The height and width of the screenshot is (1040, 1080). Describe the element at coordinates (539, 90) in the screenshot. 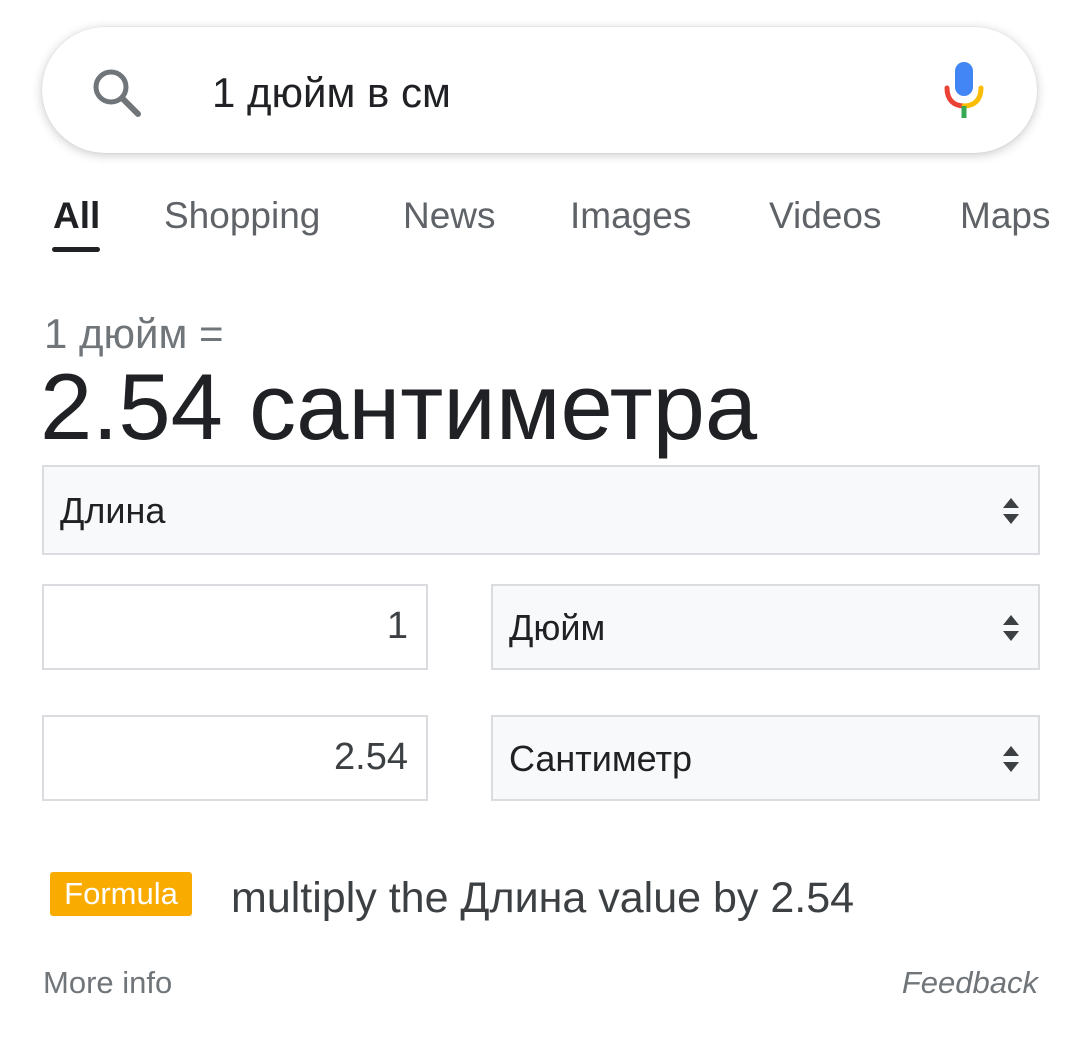

I see `search-bar` at that location.